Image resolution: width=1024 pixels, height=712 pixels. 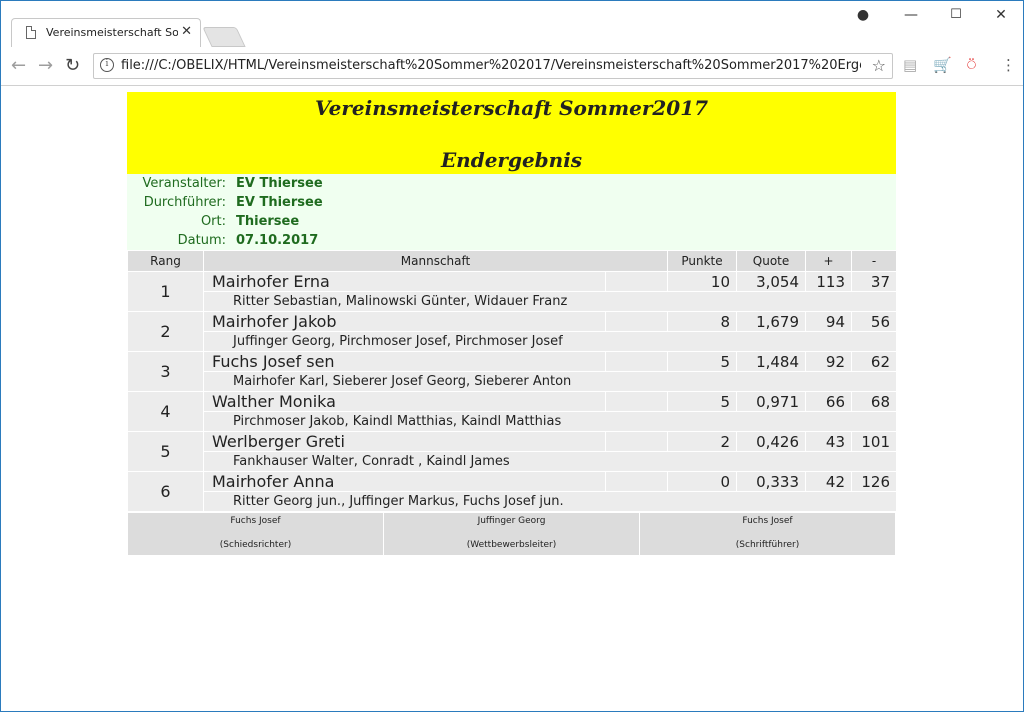 I want to click on forward-icon: →, so click(x=45, y=65).